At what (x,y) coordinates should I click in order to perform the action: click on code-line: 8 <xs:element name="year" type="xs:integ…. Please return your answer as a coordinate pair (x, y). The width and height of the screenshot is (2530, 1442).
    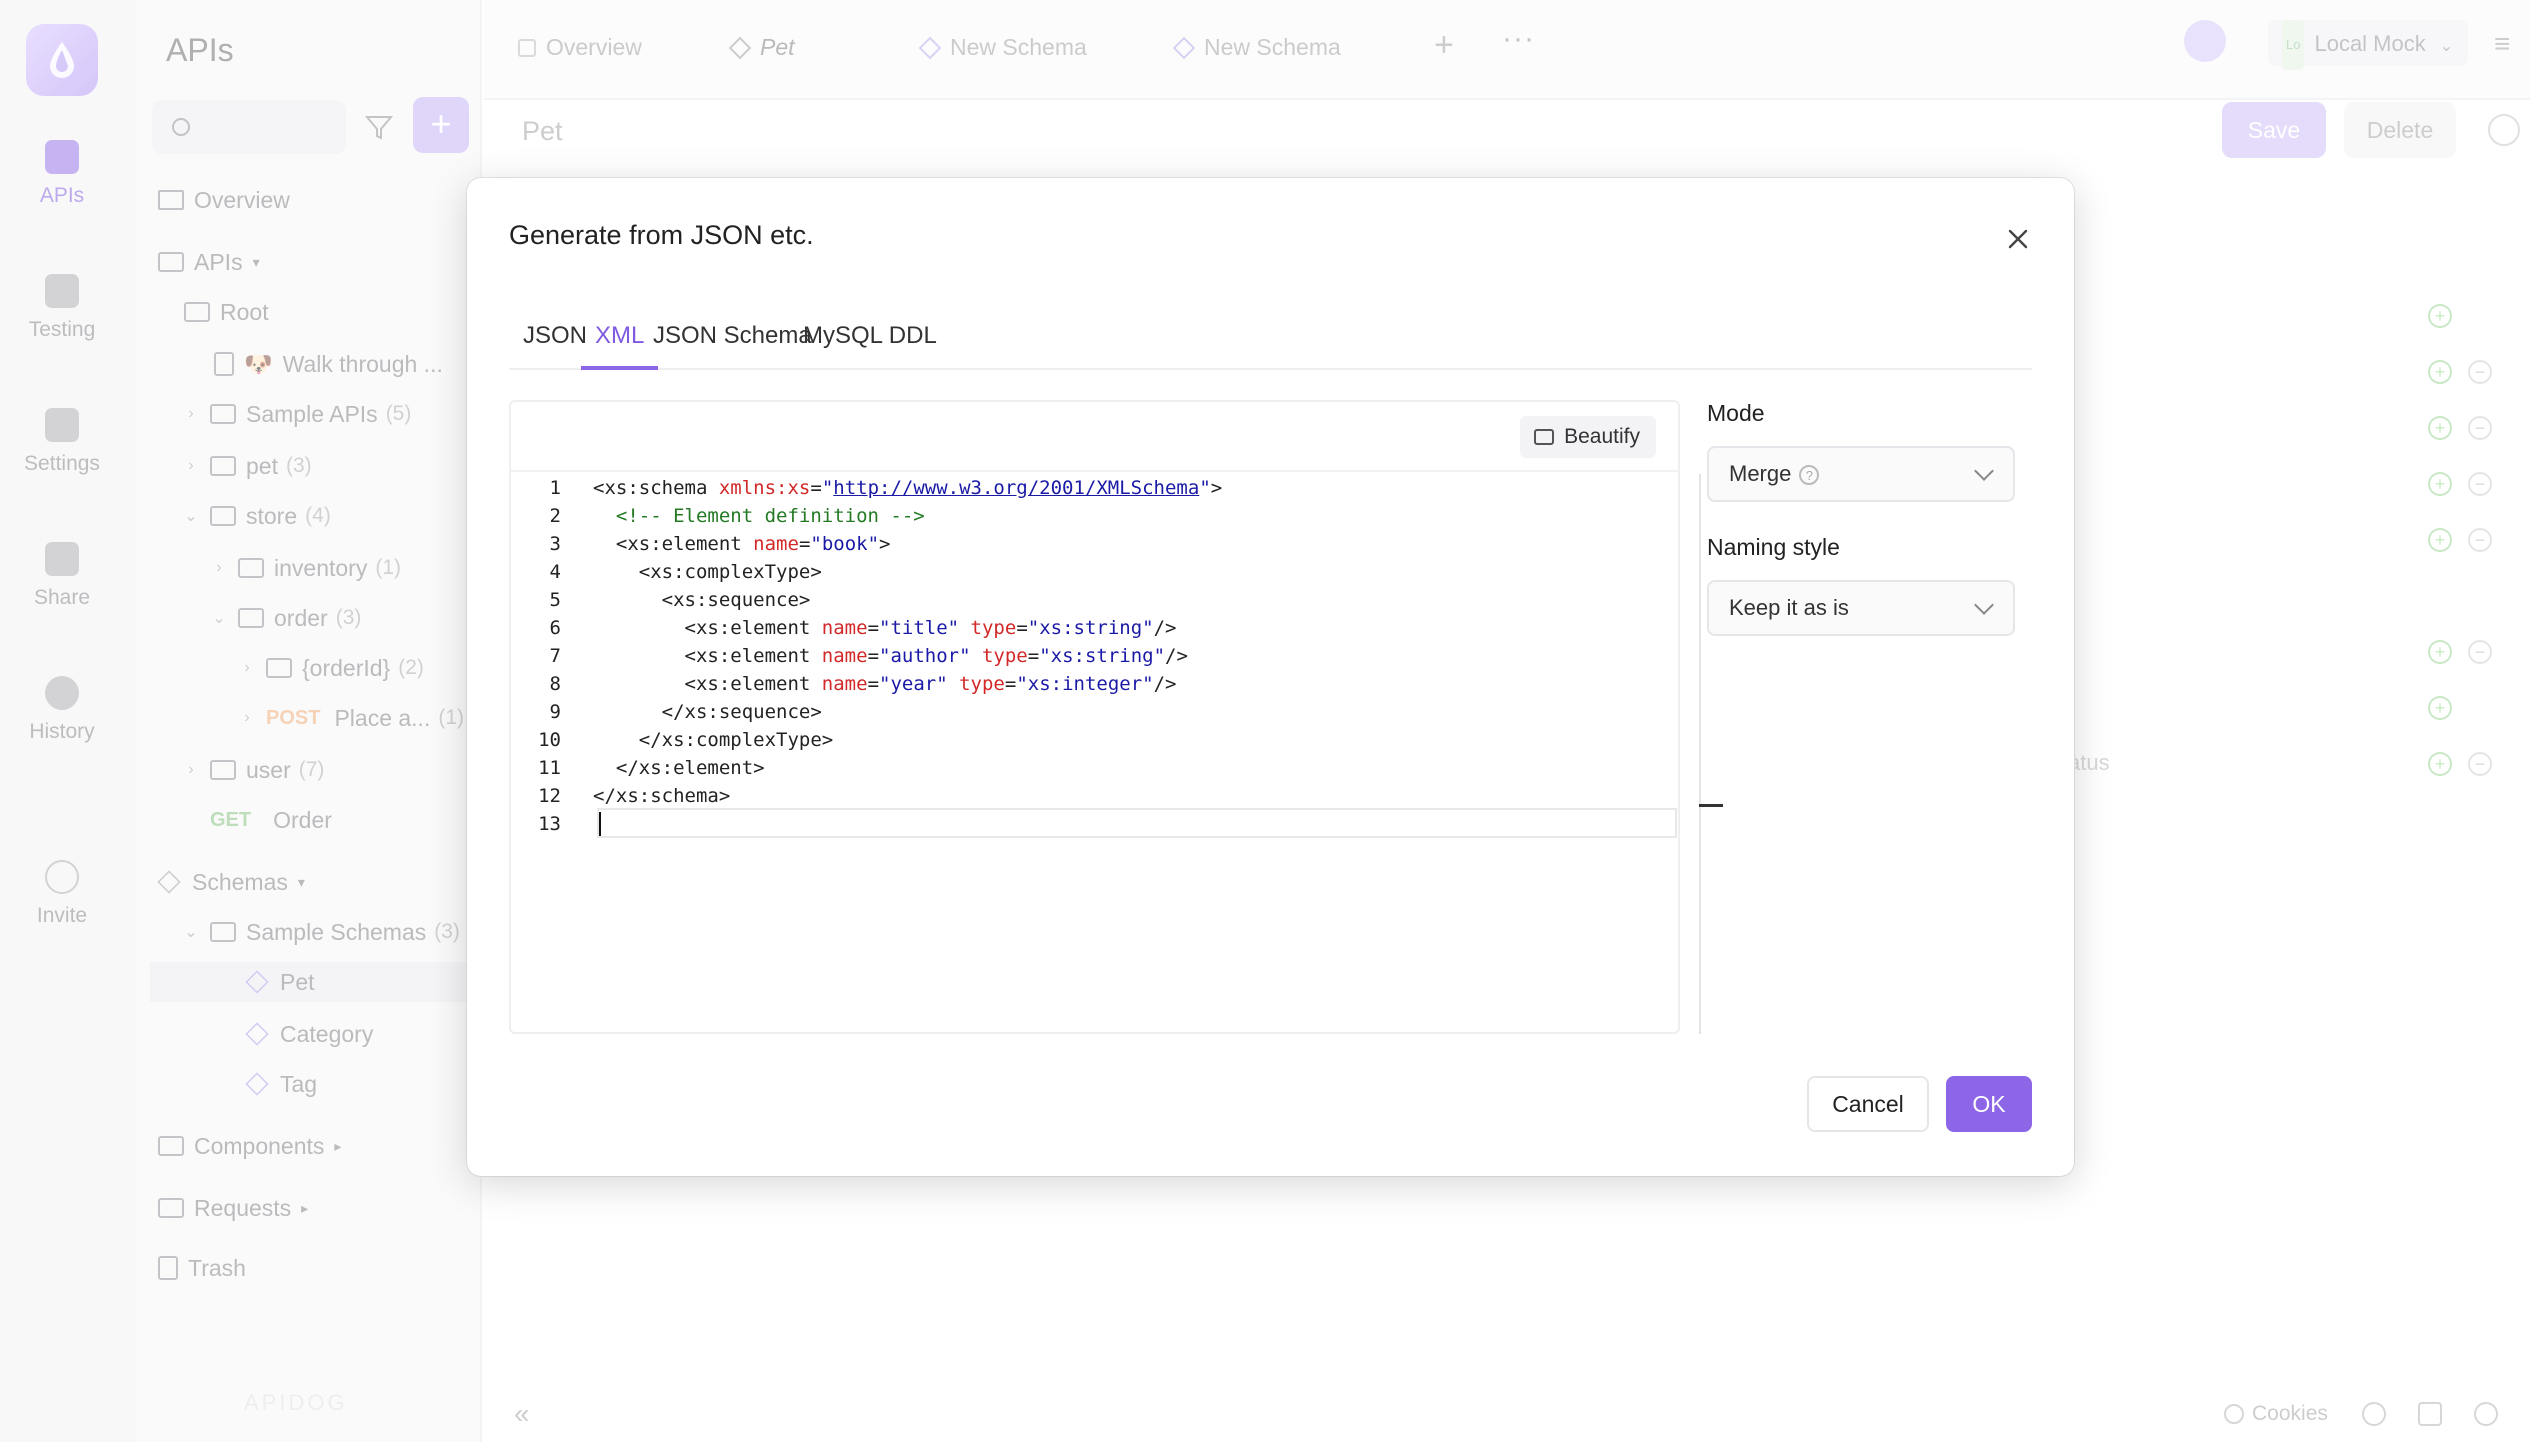
    Looking at the image, I should click on (863, 684).